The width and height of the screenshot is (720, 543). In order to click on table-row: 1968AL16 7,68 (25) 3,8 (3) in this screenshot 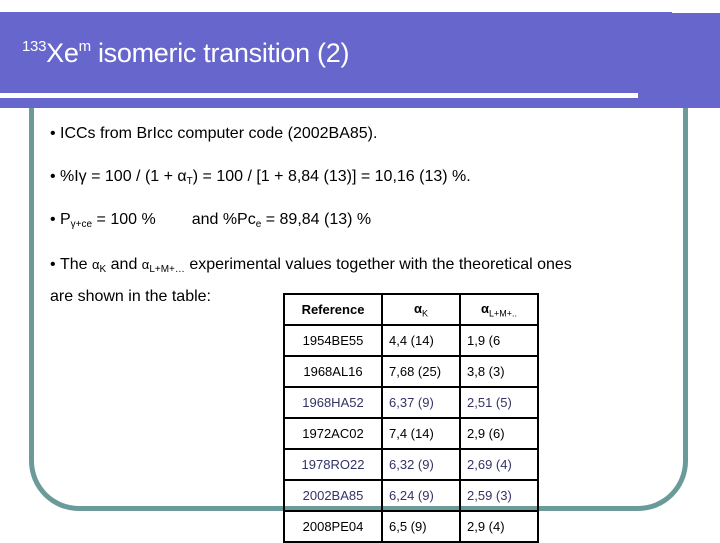, I will do `click(411, 371)`.